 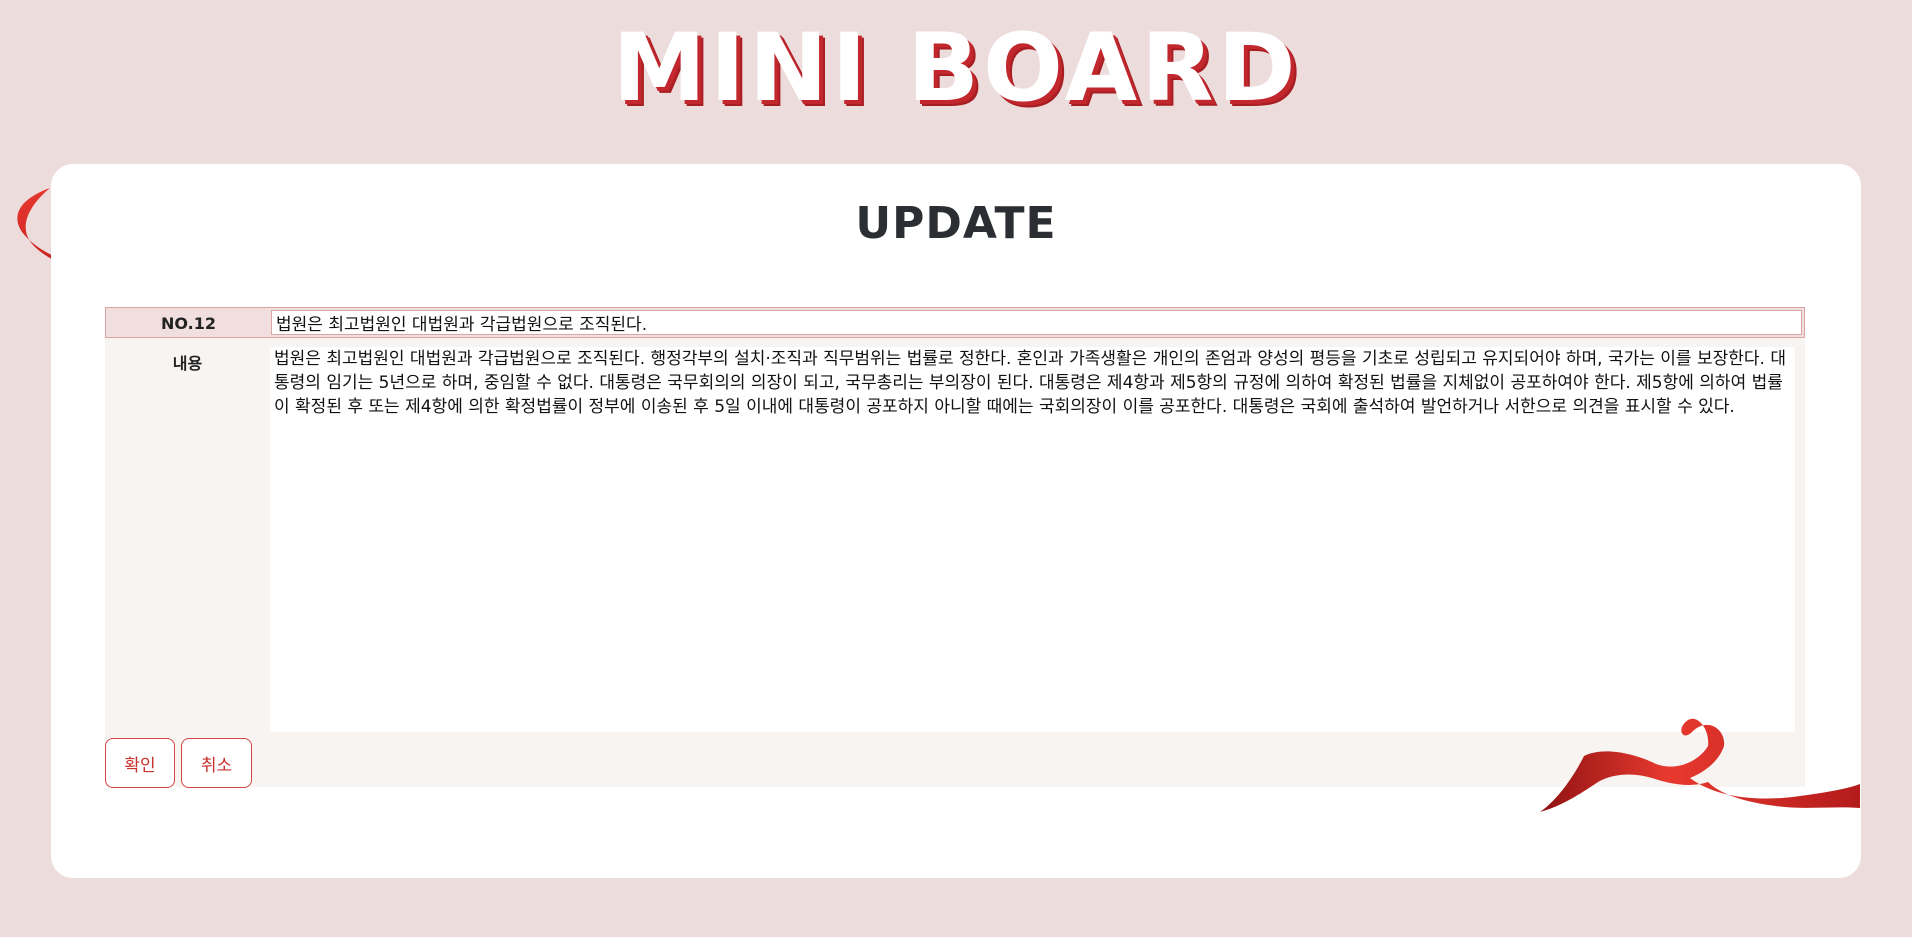 I want to click on post-number-label: NO.12, so click(x=188, y=323).